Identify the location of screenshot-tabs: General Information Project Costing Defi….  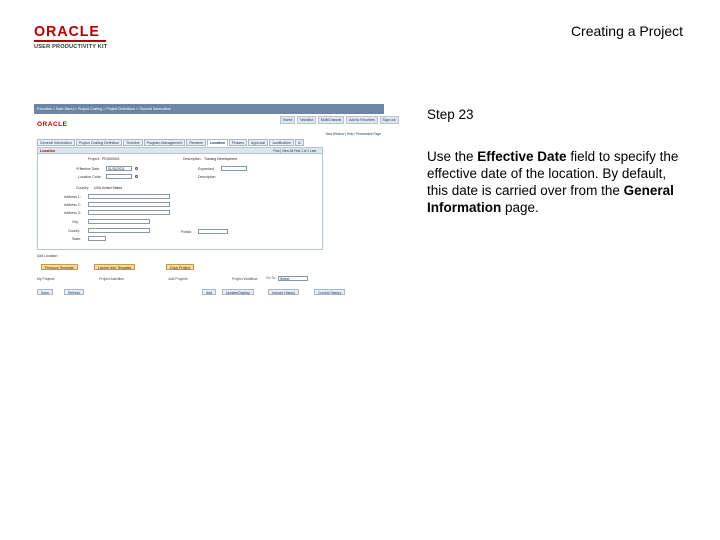
(171, 142).